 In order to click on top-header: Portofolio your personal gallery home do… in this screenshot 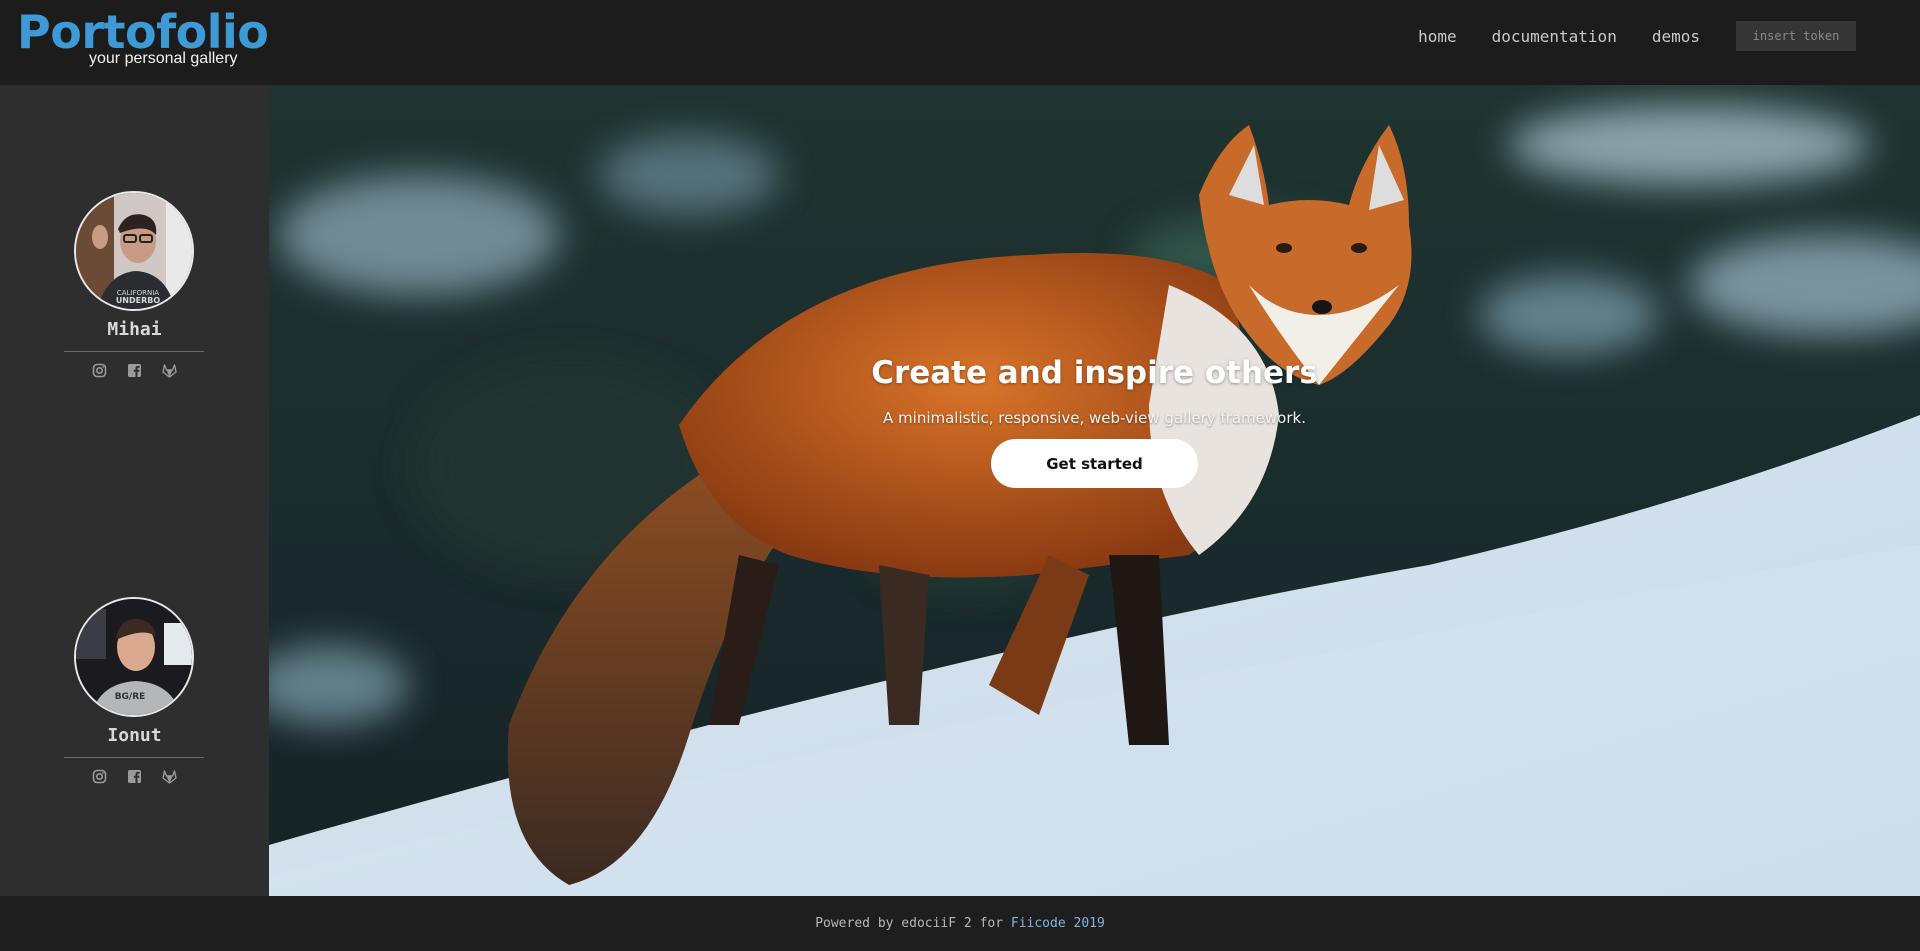, I will do `click(960, 42)`.